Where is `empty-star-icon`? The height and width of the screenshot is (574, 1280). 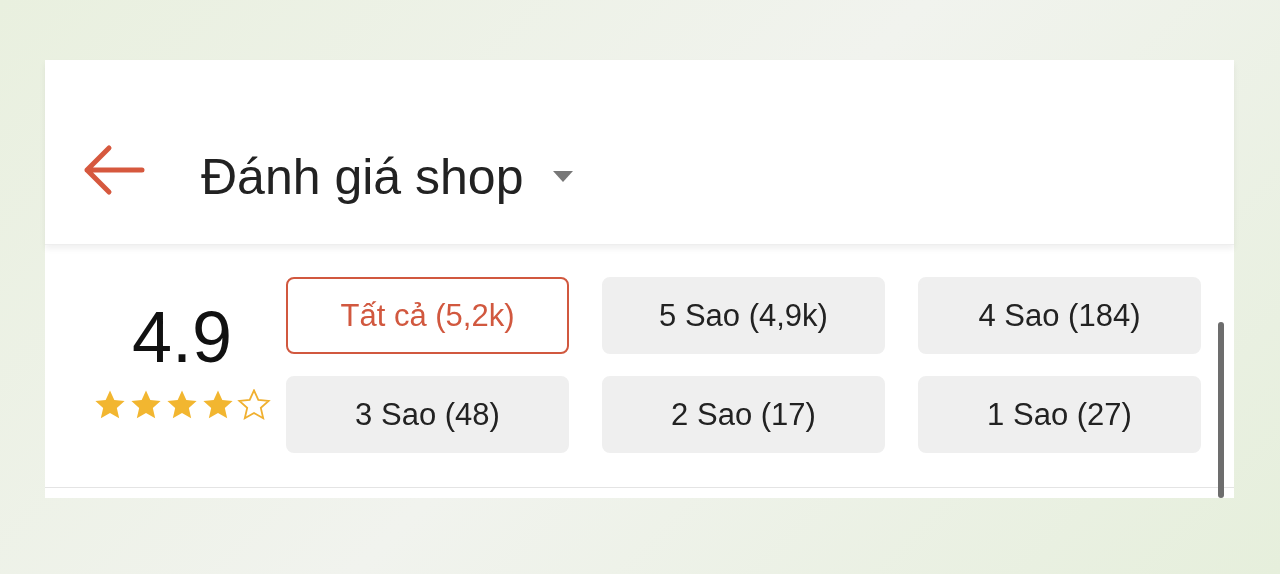 empty-star-icon is located at coordinates (254, 405).